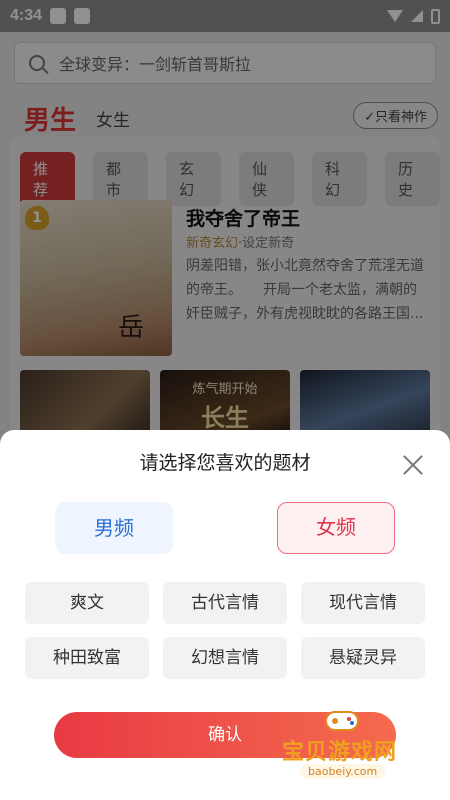 The width and height of the screenshot is (450, 800). I want to click on close-icon, so click(413, 465).